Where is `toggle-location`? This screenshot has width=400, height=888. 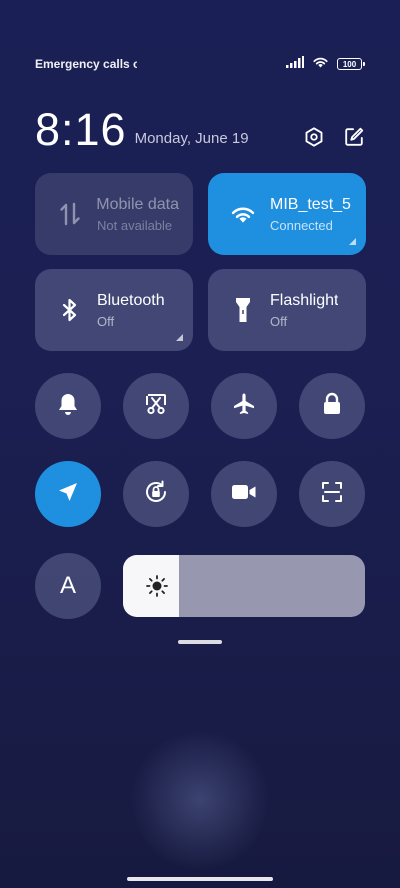 toggle-location is located at coordinates (68, 494).